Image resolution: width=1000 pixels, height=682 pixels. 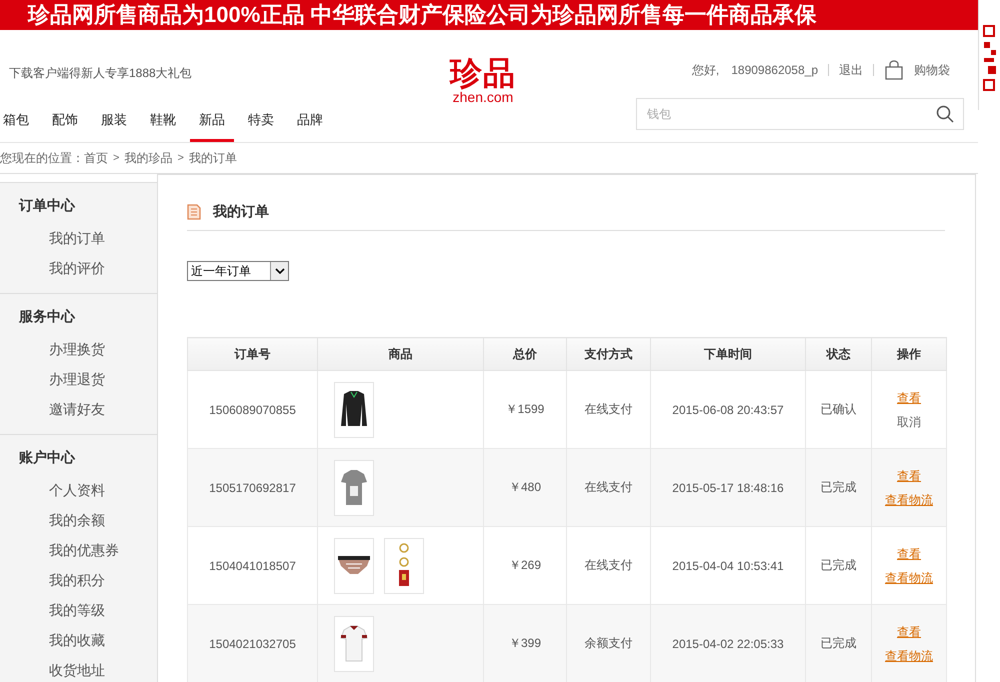 What do you see at coordinates (212, 158) in the screenshot?
I see `breadcrumb-link: 我的订单` at bounding box center [212, 158].